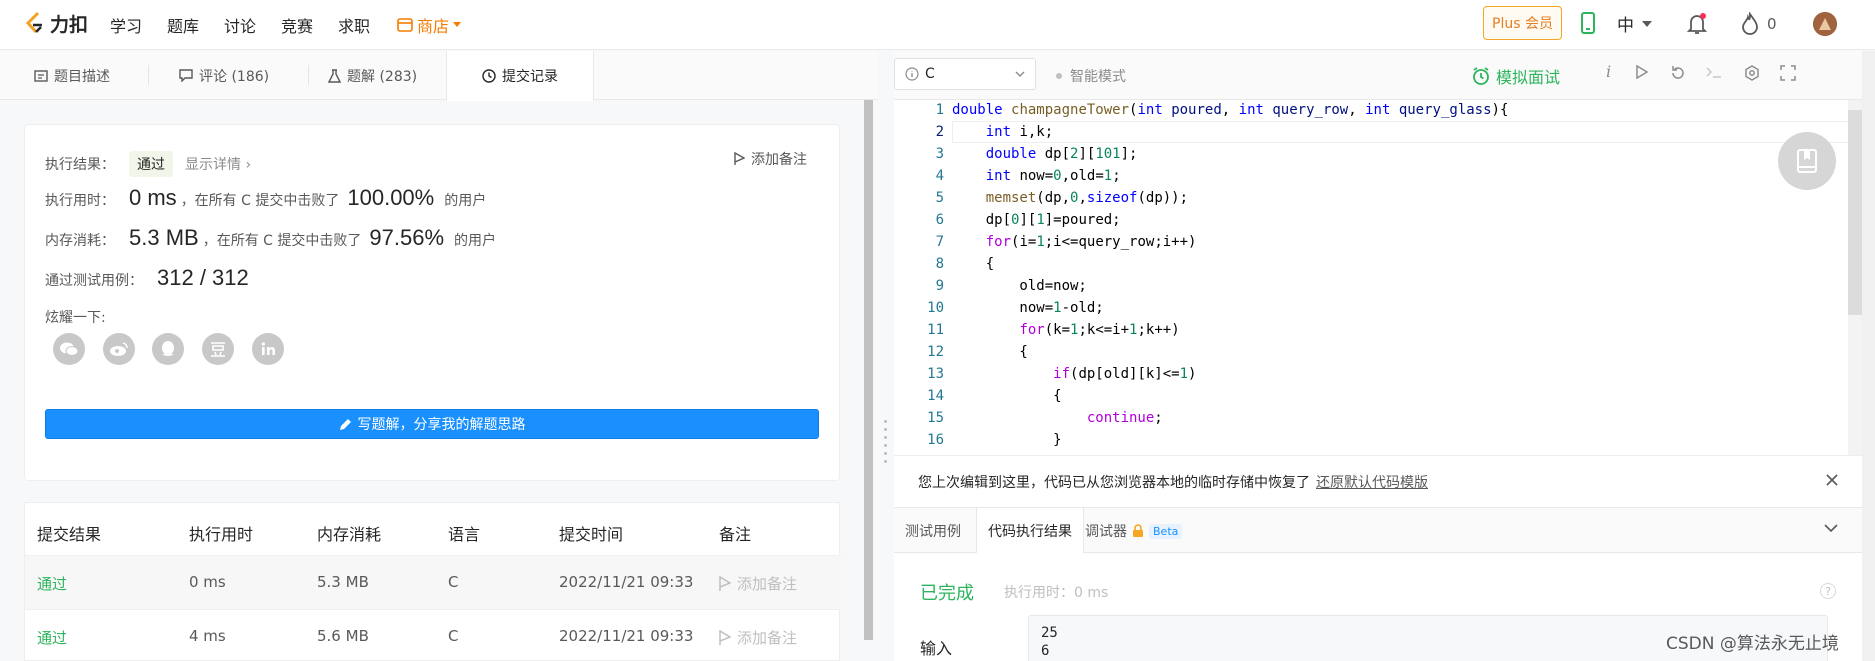 The width and height of the screenshot is (1875, 661). Describe the element at coordinates (433, 635) in the screenshot. I see `table-row: 通过 4 ms 5.6 MB C 2022/11/21 09:33 添加备注` at that location.